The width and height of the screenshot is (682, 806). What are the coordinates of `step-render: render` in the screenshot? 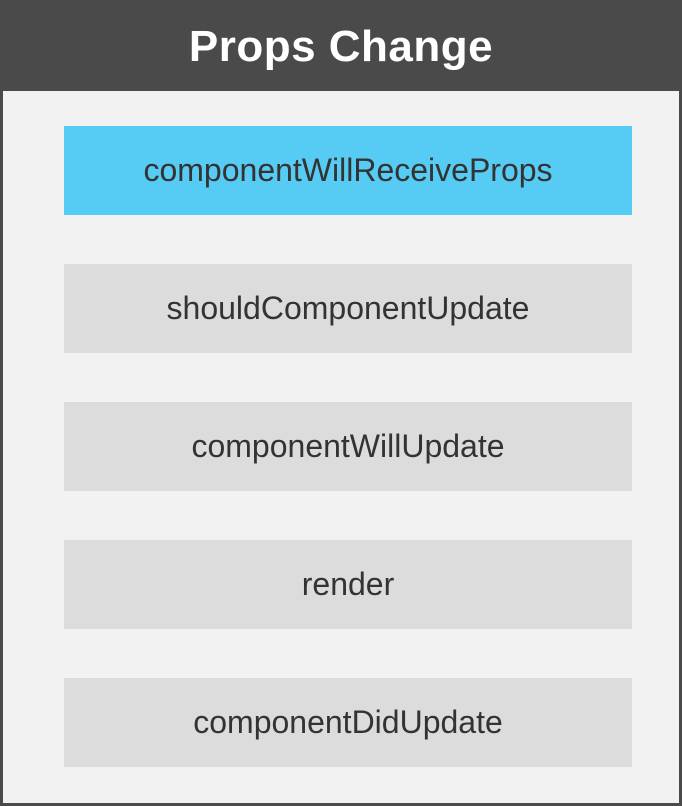 It's located at (348, 584).